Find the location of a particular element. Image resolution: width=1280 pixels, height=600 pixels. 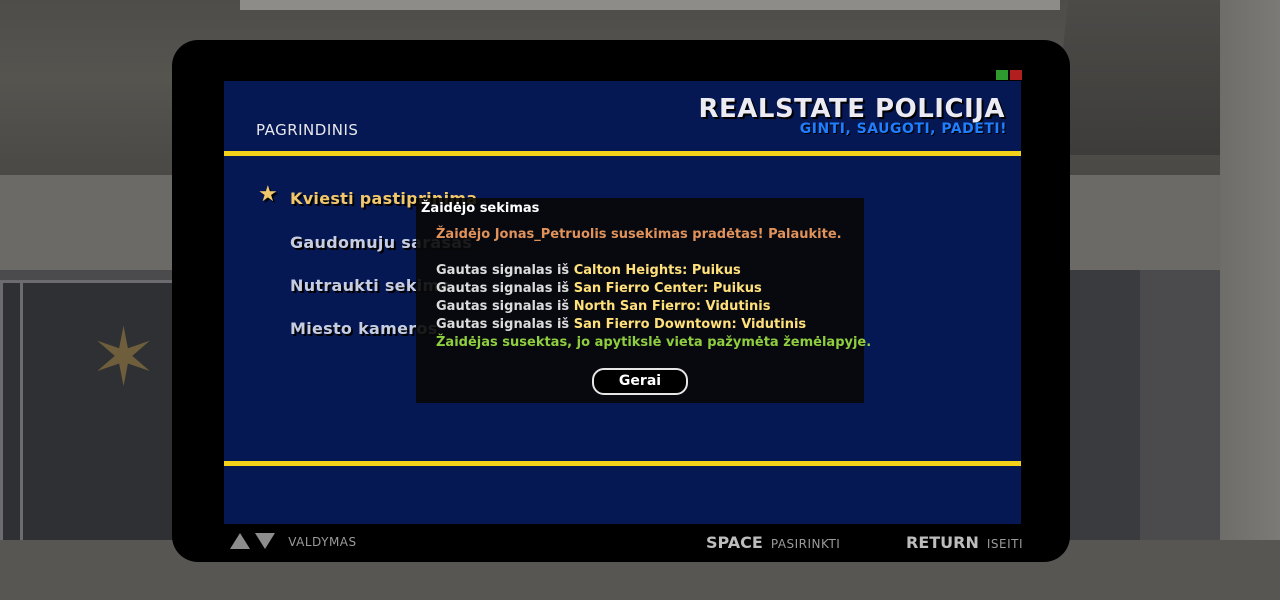

police-badge-icon: ✶ is located at coordinates (124, 357).